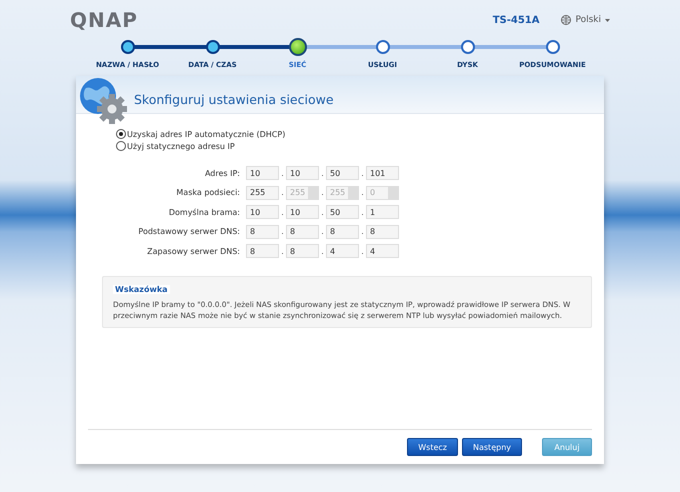 Image resolution: width=680 pixels, height=492 pixels. Describe the element at coordinates (492, 447) in the screenshot. I see `nav-button: Następny` at that location.